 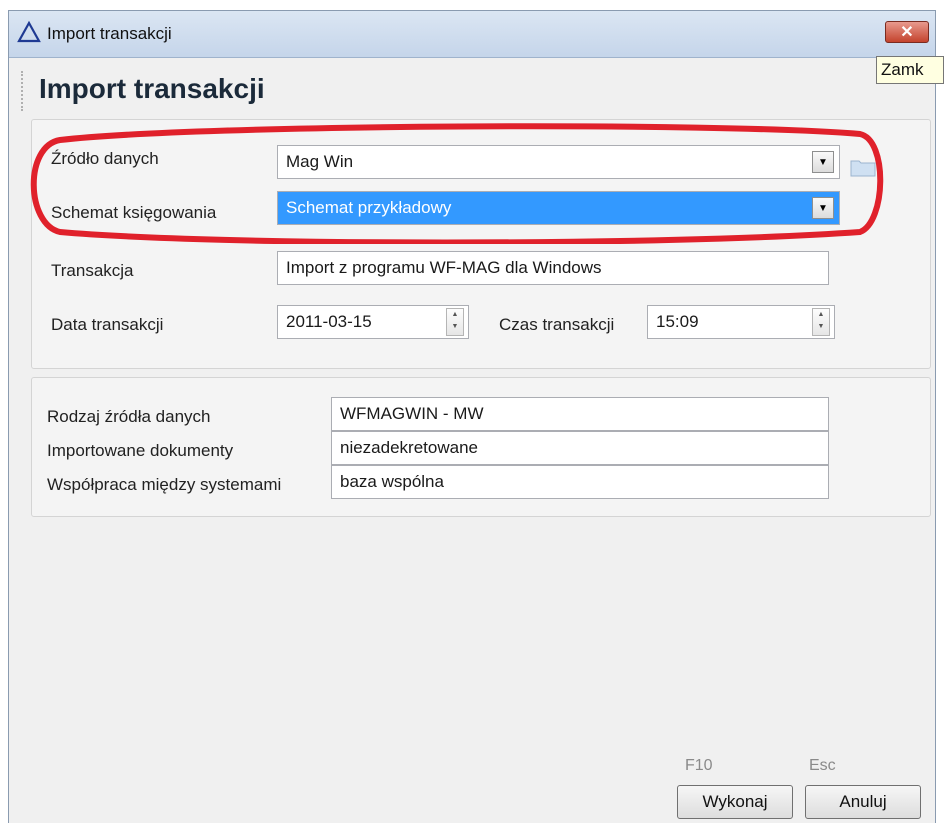 What do you see at coordinates (557, 324) in the screenshot?
I see `time-label: Czas transakcji` at bounding box center [557, 324].